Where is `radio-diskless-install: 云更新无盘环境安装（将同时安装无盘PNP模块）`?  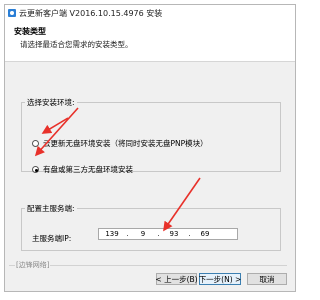 radio-diskless-install: 云更新无盘环境安装（将同时安装无盘PNP模块） is located at coordinates (120, 143).